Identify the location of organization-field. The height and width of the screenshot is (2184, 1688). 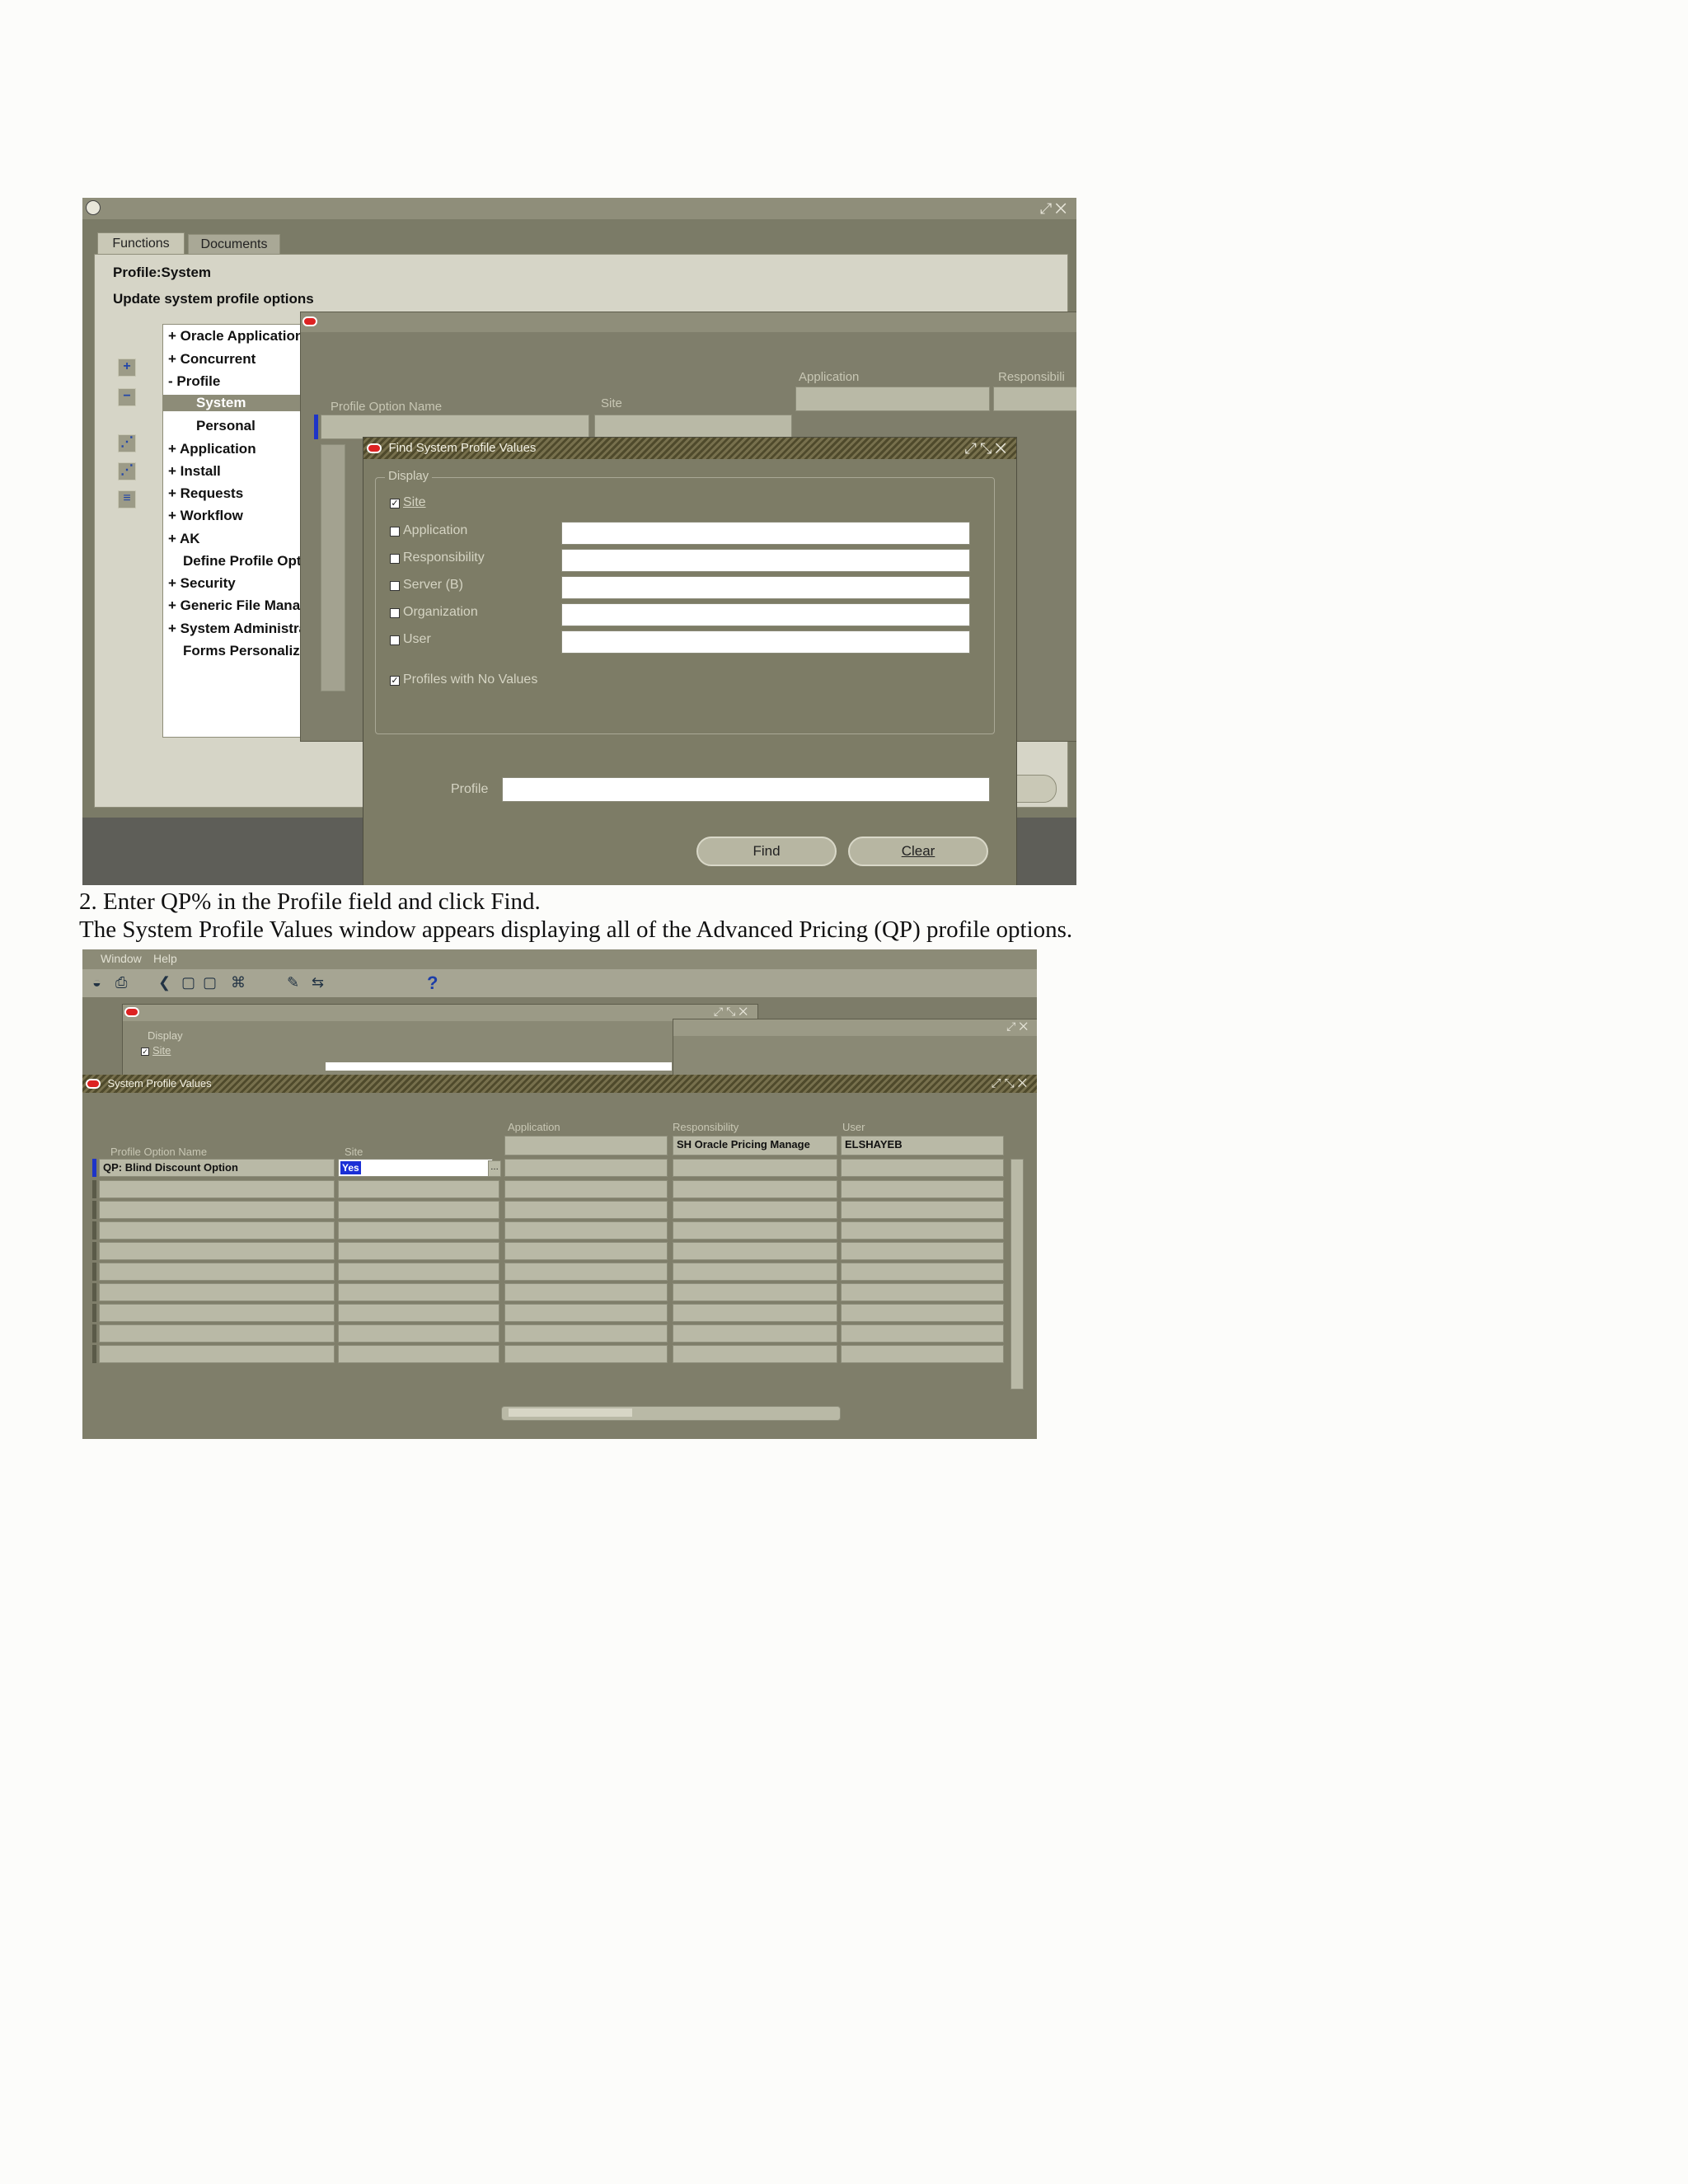
(766, 614).